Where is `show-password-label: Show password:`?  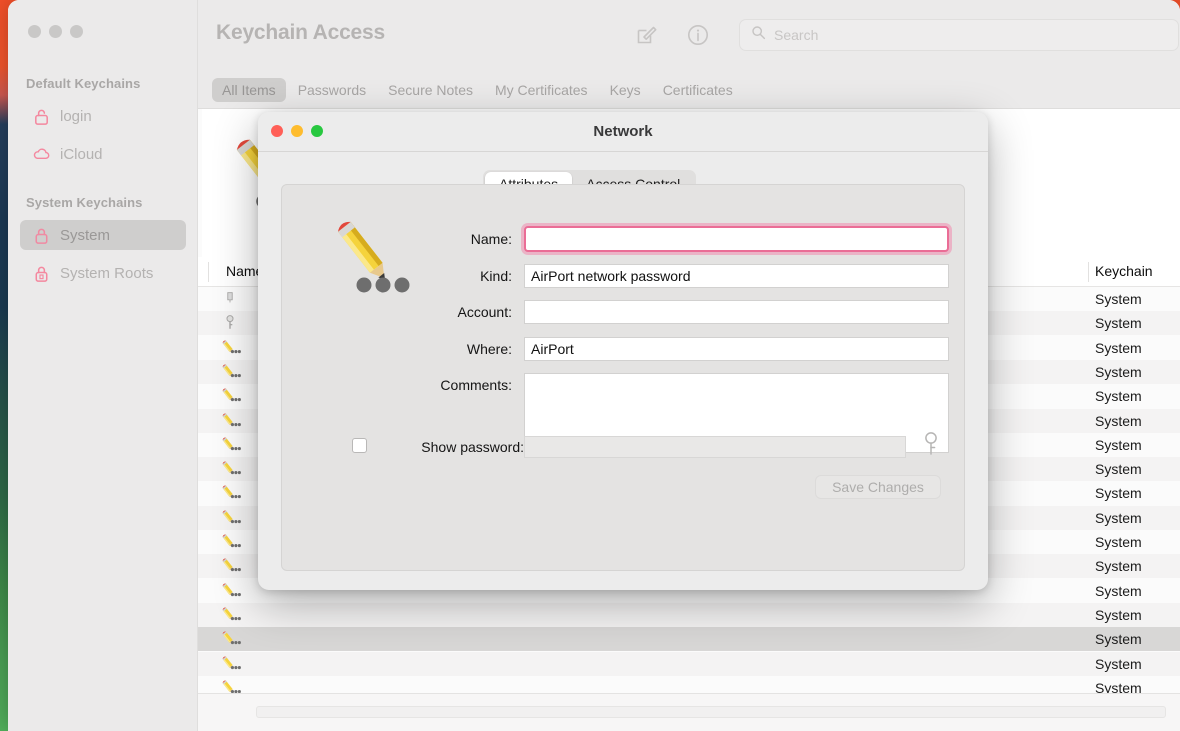 show-password-label: Show password: is located at coordinates (472, 447).